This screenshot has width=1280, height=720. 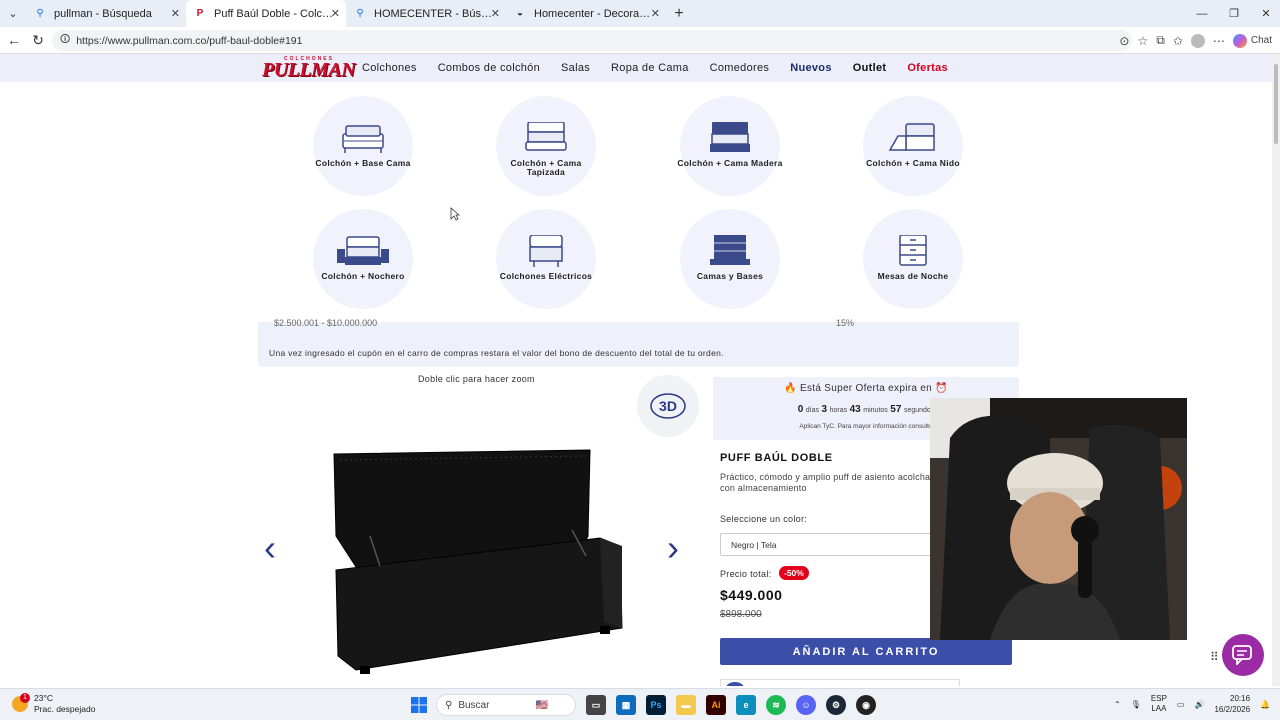 What do you see at coordinates (790, 388) in the screenshot?
I see `fire-icon: 🔥` at bounding box center [790, 388].